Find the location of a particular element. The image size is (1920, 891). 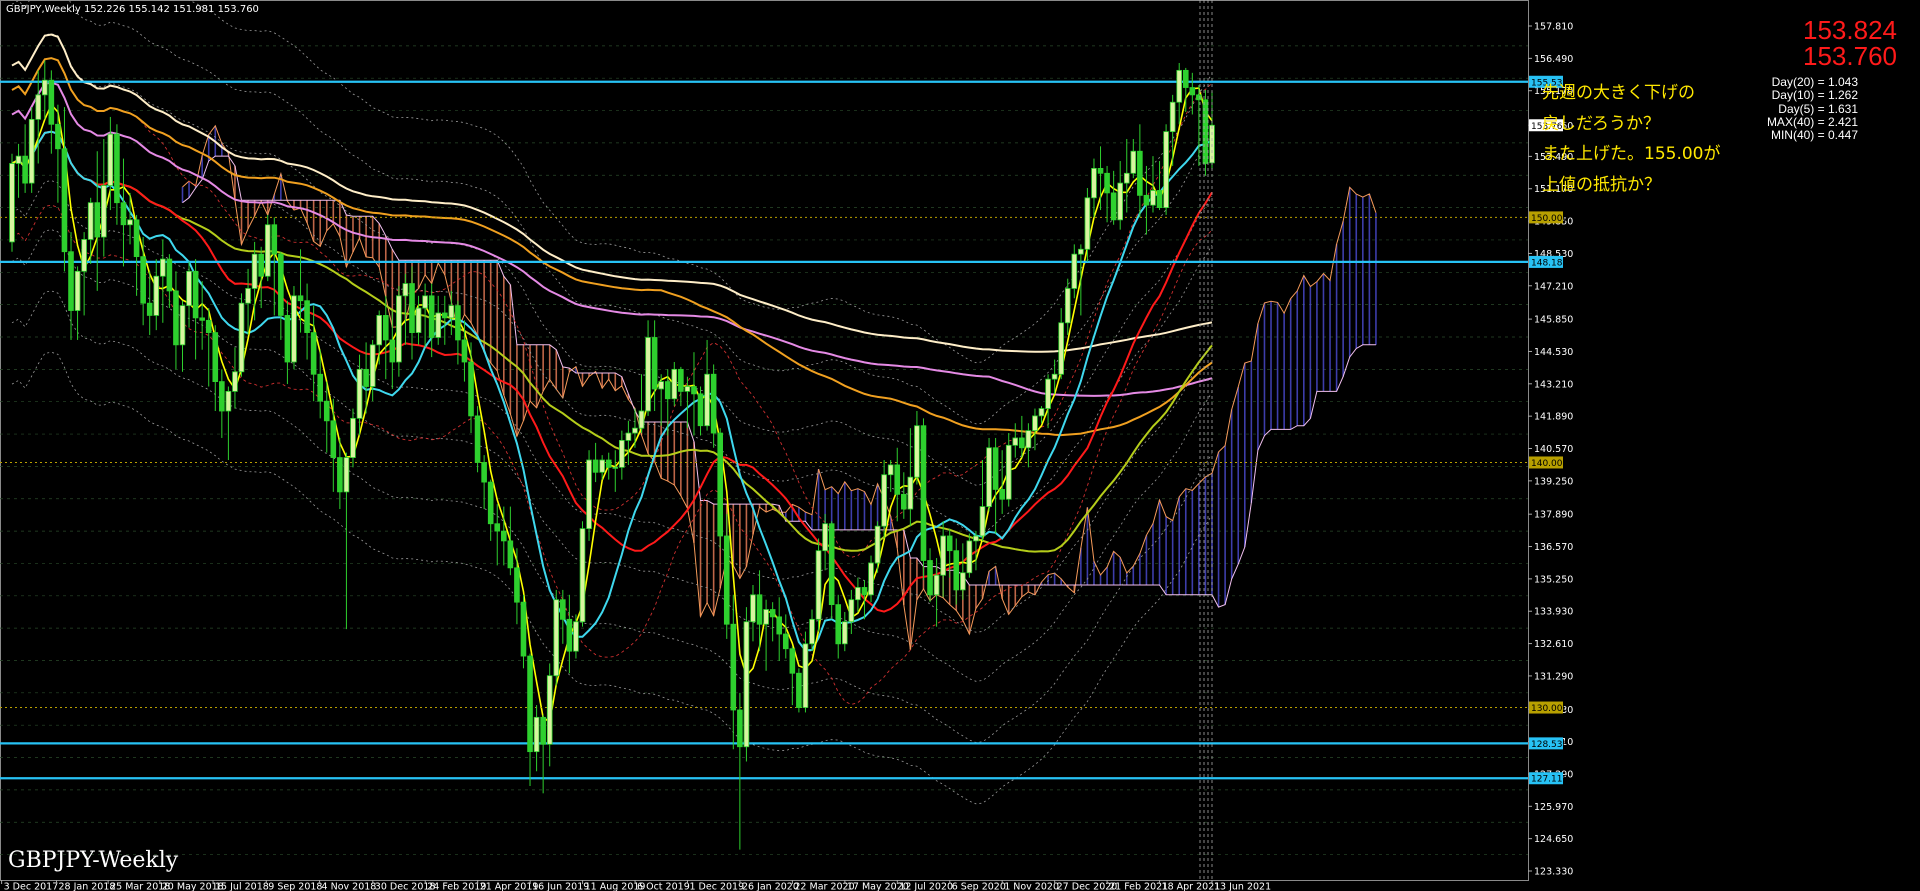

y-tick-label: 132.610 is located at coordinates (1553, 644).